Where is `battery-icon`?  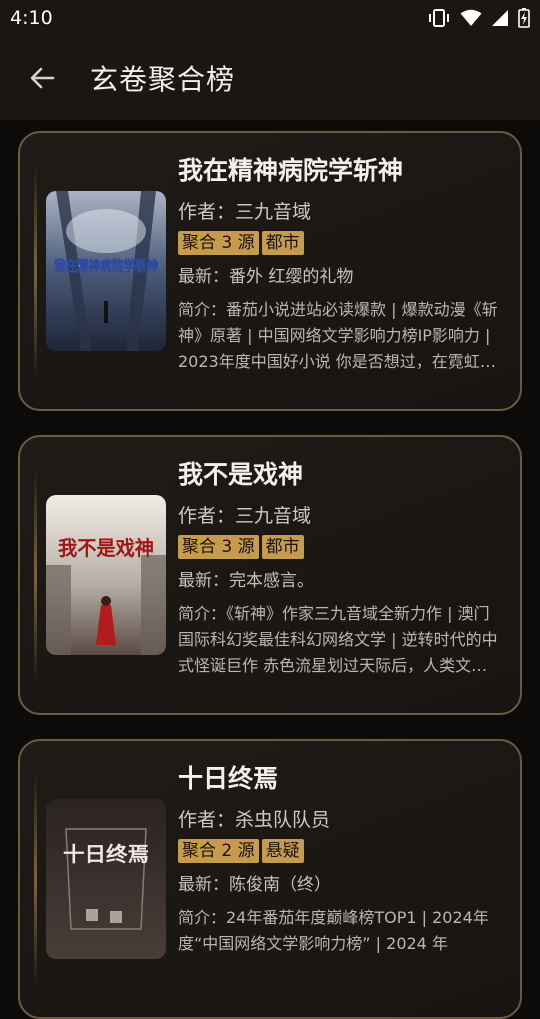
battery-icon is located at coordinates (524, 18).